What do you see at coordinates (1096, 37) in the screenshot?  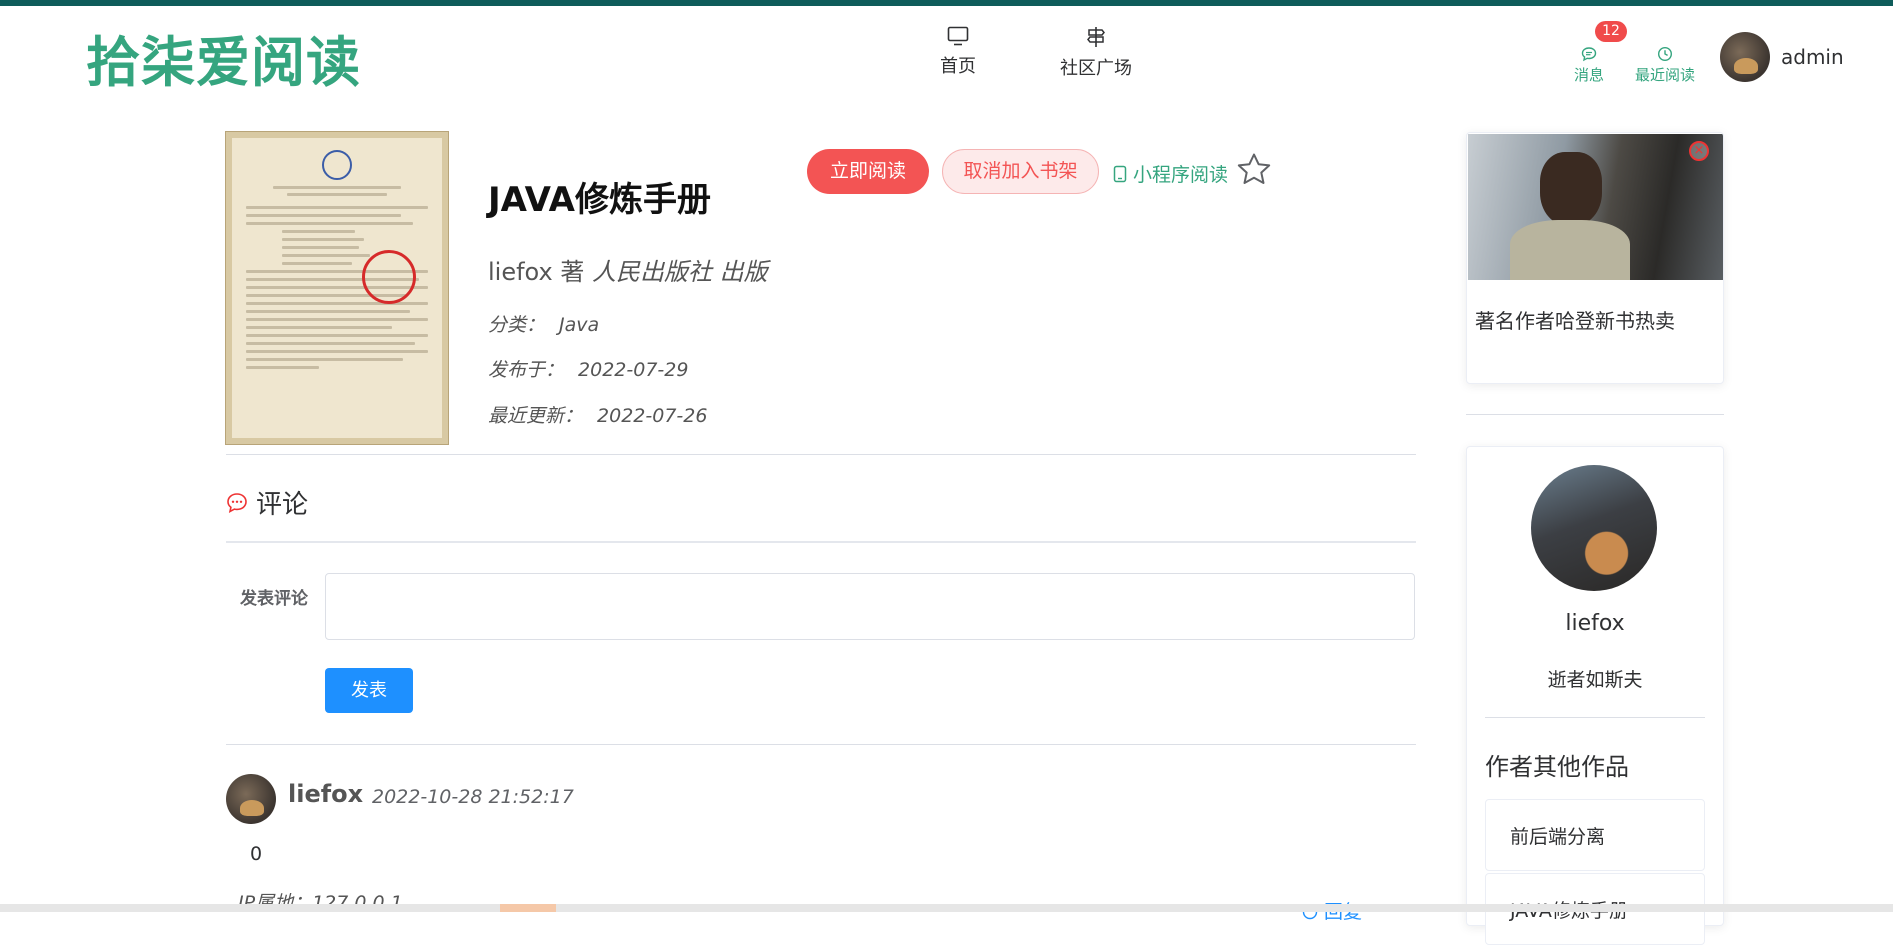 I see `signpost-icon` at bounding box center [1096, 37].